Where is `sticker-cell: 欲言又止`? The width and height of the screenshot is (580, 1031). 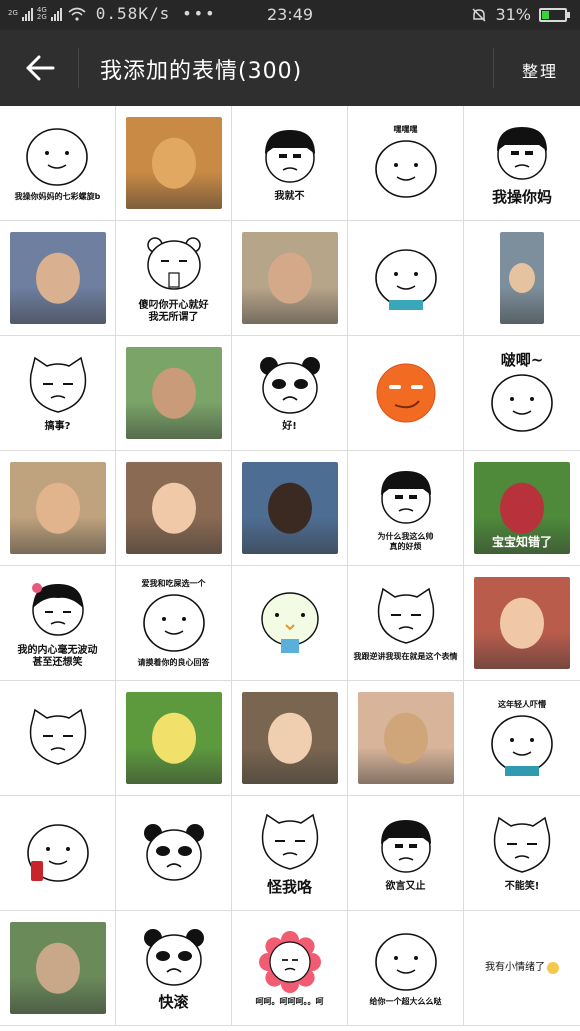
sticker-cell: 欲言又止 is located at coordinates (406, 853).